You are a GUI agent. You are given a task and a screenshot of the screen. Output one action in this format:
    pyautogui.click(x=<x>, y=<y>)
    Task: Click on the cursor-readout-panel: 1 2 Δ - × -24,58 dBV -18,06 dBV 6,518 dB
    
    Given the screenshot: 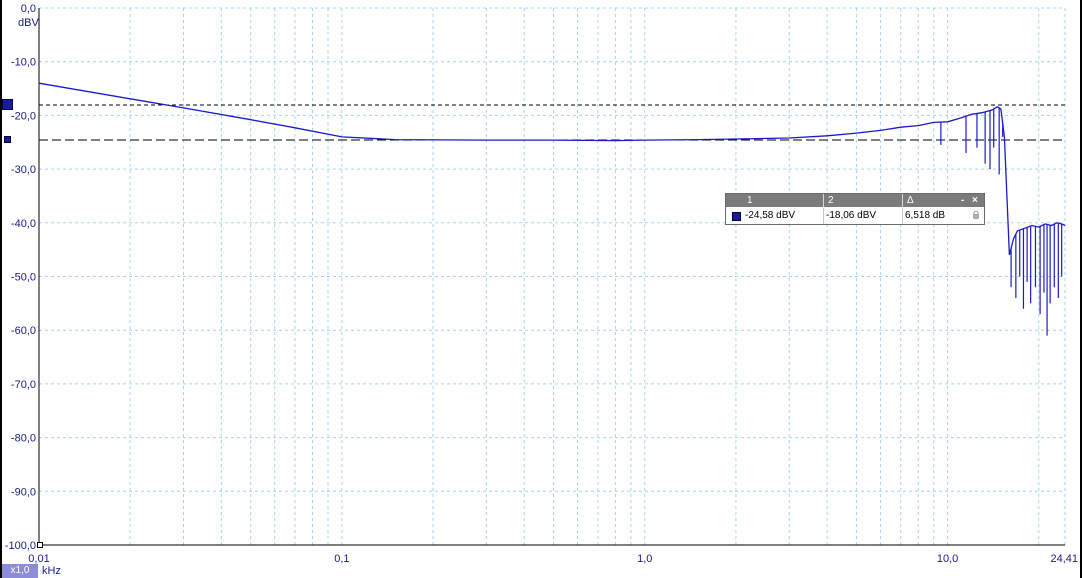 What is the action you would take?
    pyautogui.click(x=855, y=209)
    